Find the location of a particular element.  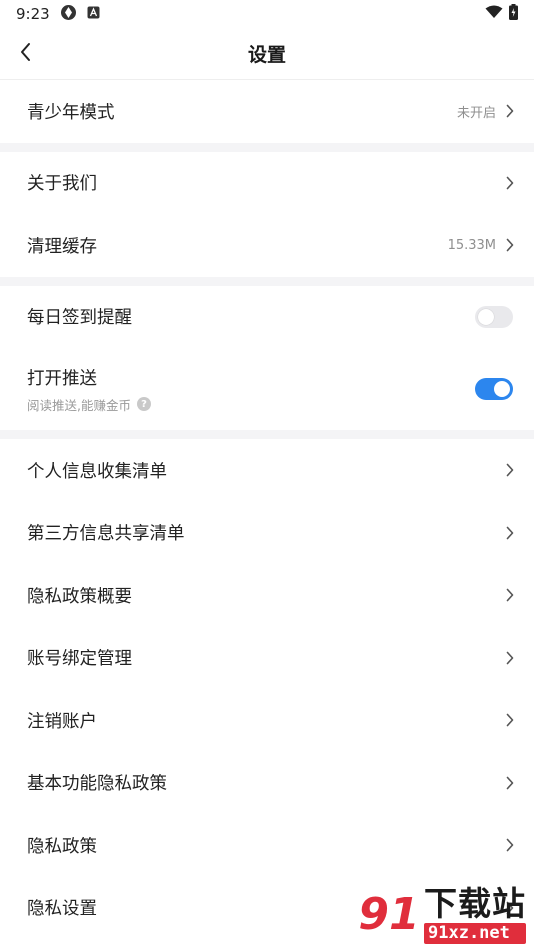

watermark: 91 下载站 91xz.net is located at coordinates (444, 914).